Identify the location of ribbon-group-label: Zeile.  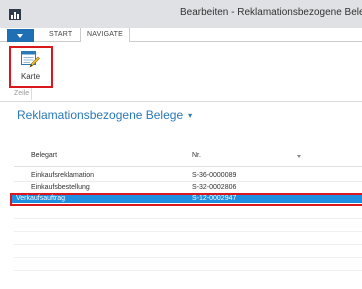
(22, 93).